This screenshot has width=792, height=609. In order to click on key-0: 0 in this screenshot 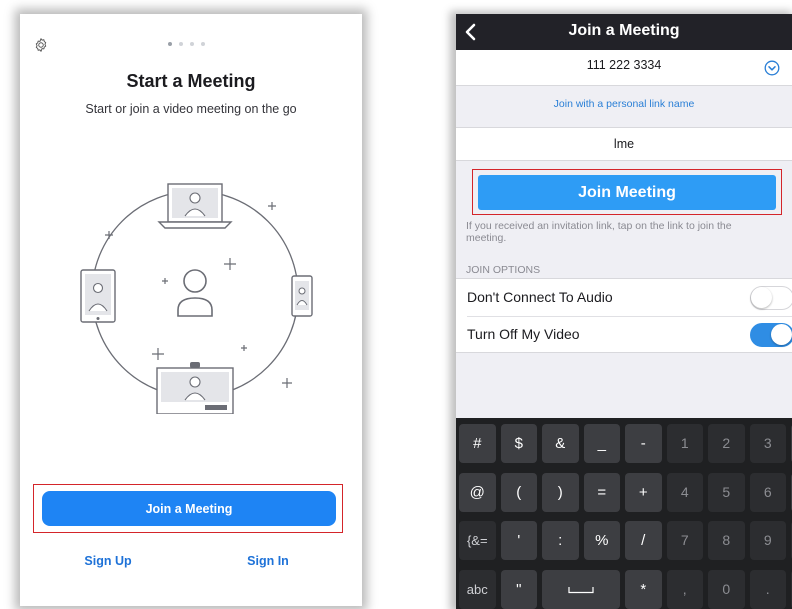, I will do `click(726, 589)`.